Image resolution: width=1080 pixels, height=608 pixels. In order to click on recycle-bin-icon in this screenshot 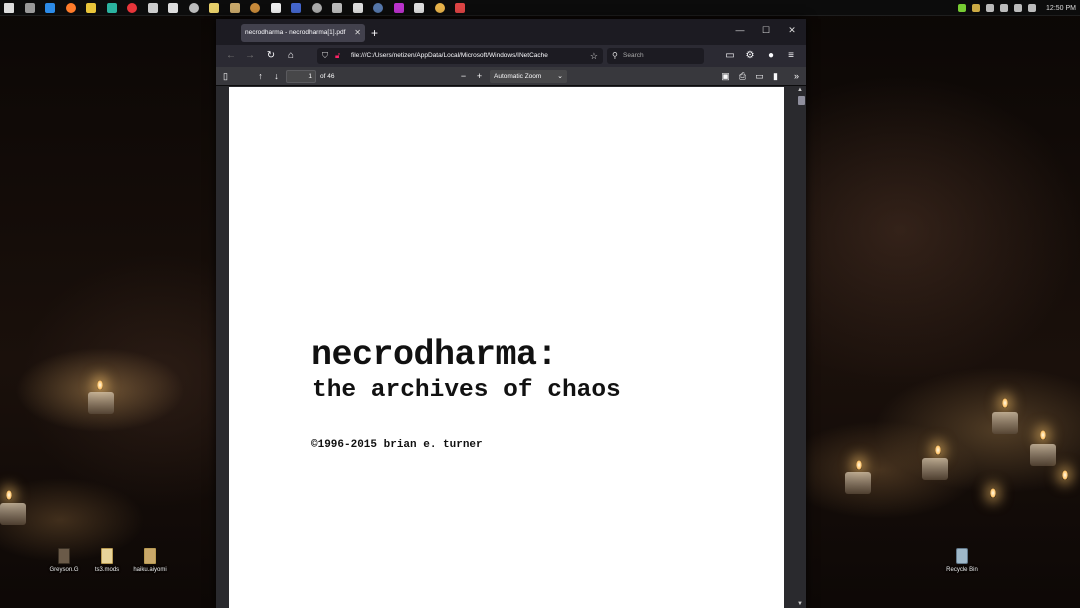, I will do `click(962, 556)`.